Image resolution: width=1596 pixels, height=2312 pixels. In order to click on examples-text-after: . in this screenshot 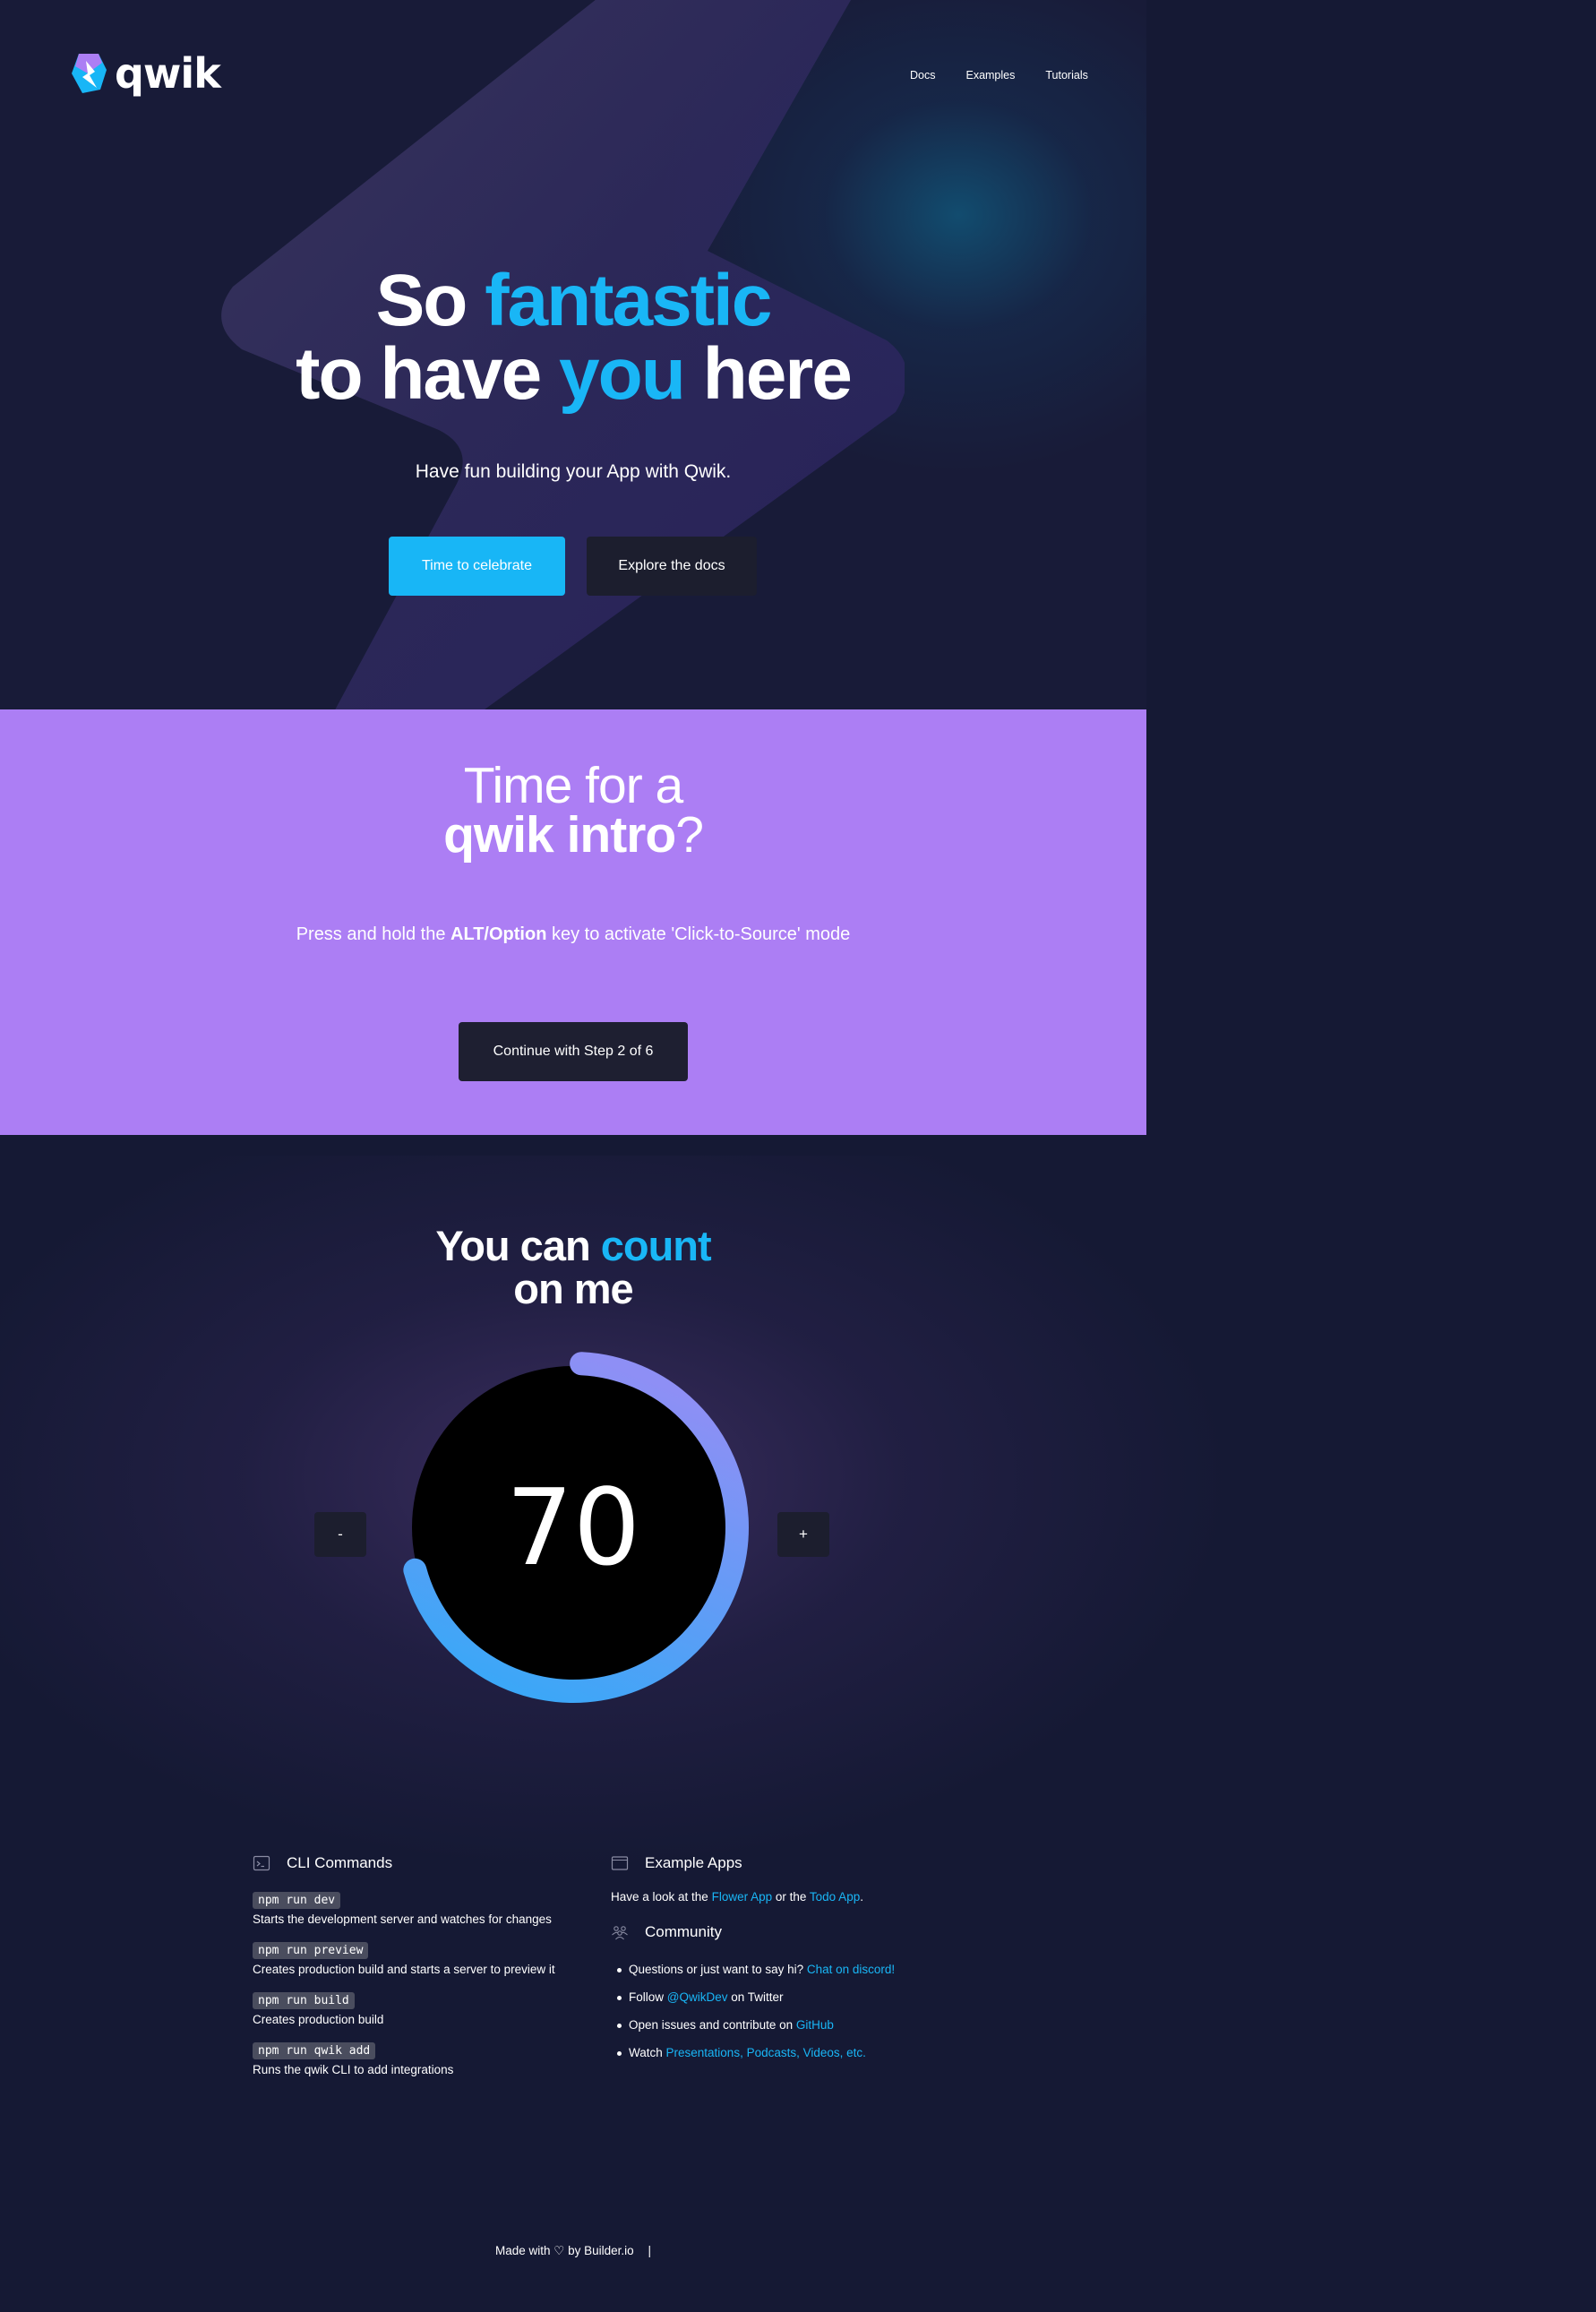, I will do `click(862, 1897)`.